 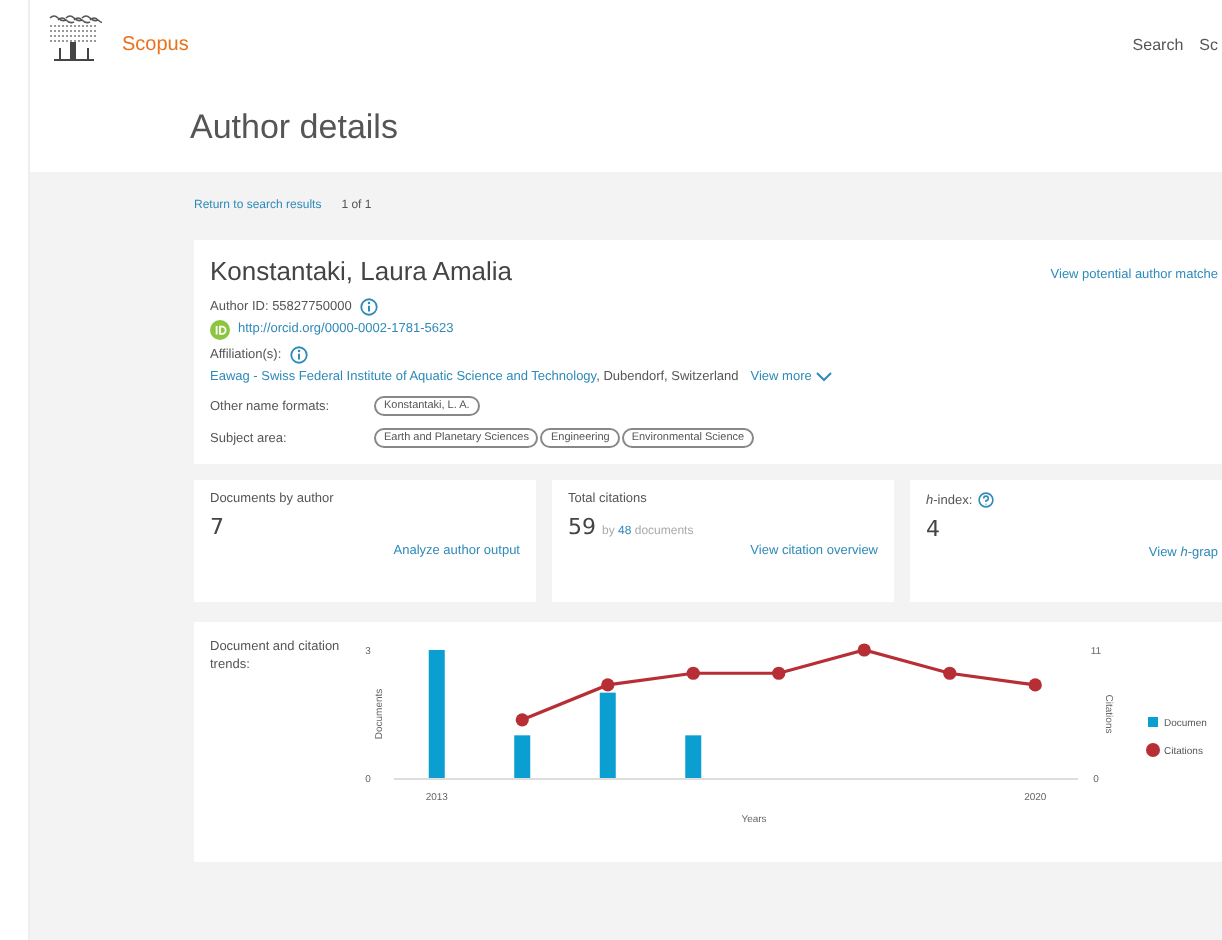 I want to click on help-icon, so click(x=986, y=500).